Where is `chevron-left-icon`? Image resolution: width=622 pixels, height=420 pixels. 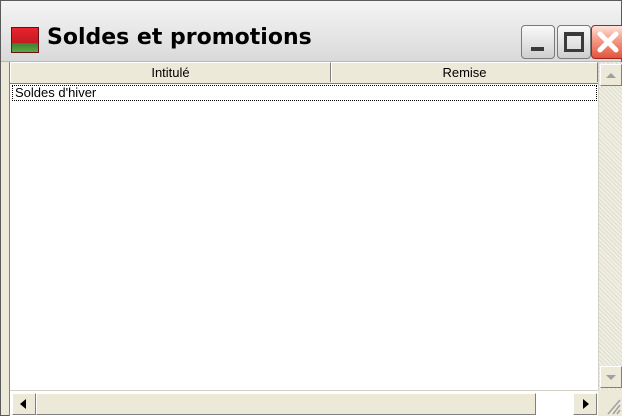
chevron-left-icon is located at coordinates (23, 404).